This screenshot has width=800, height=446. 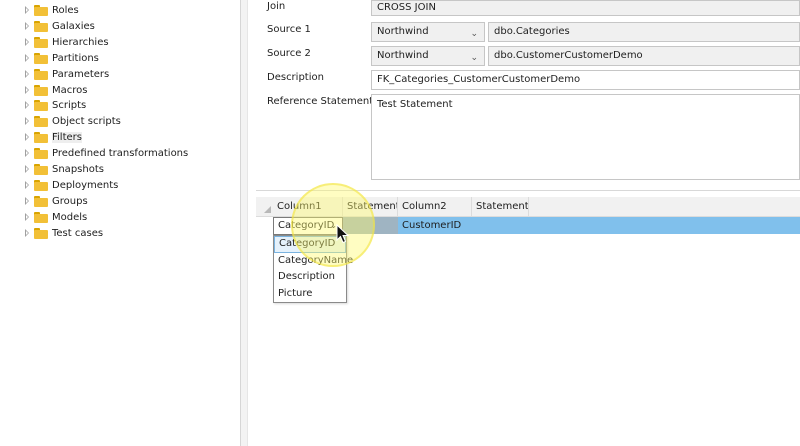 What do you see at coordinates (66, 74) in the screenshot?
I see `tree-item-parameters: Parameters` at bounding box center [66, 74].